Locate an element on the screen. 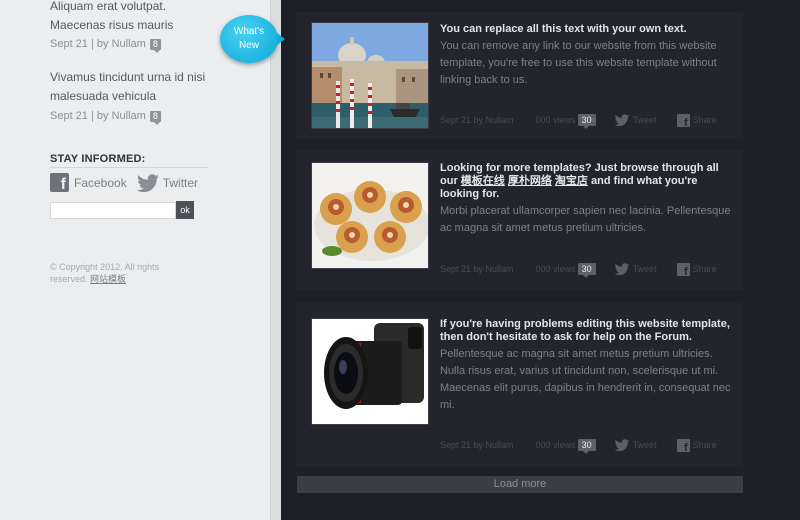  template-link: 模板在线 is located at coordinates (483, 181).